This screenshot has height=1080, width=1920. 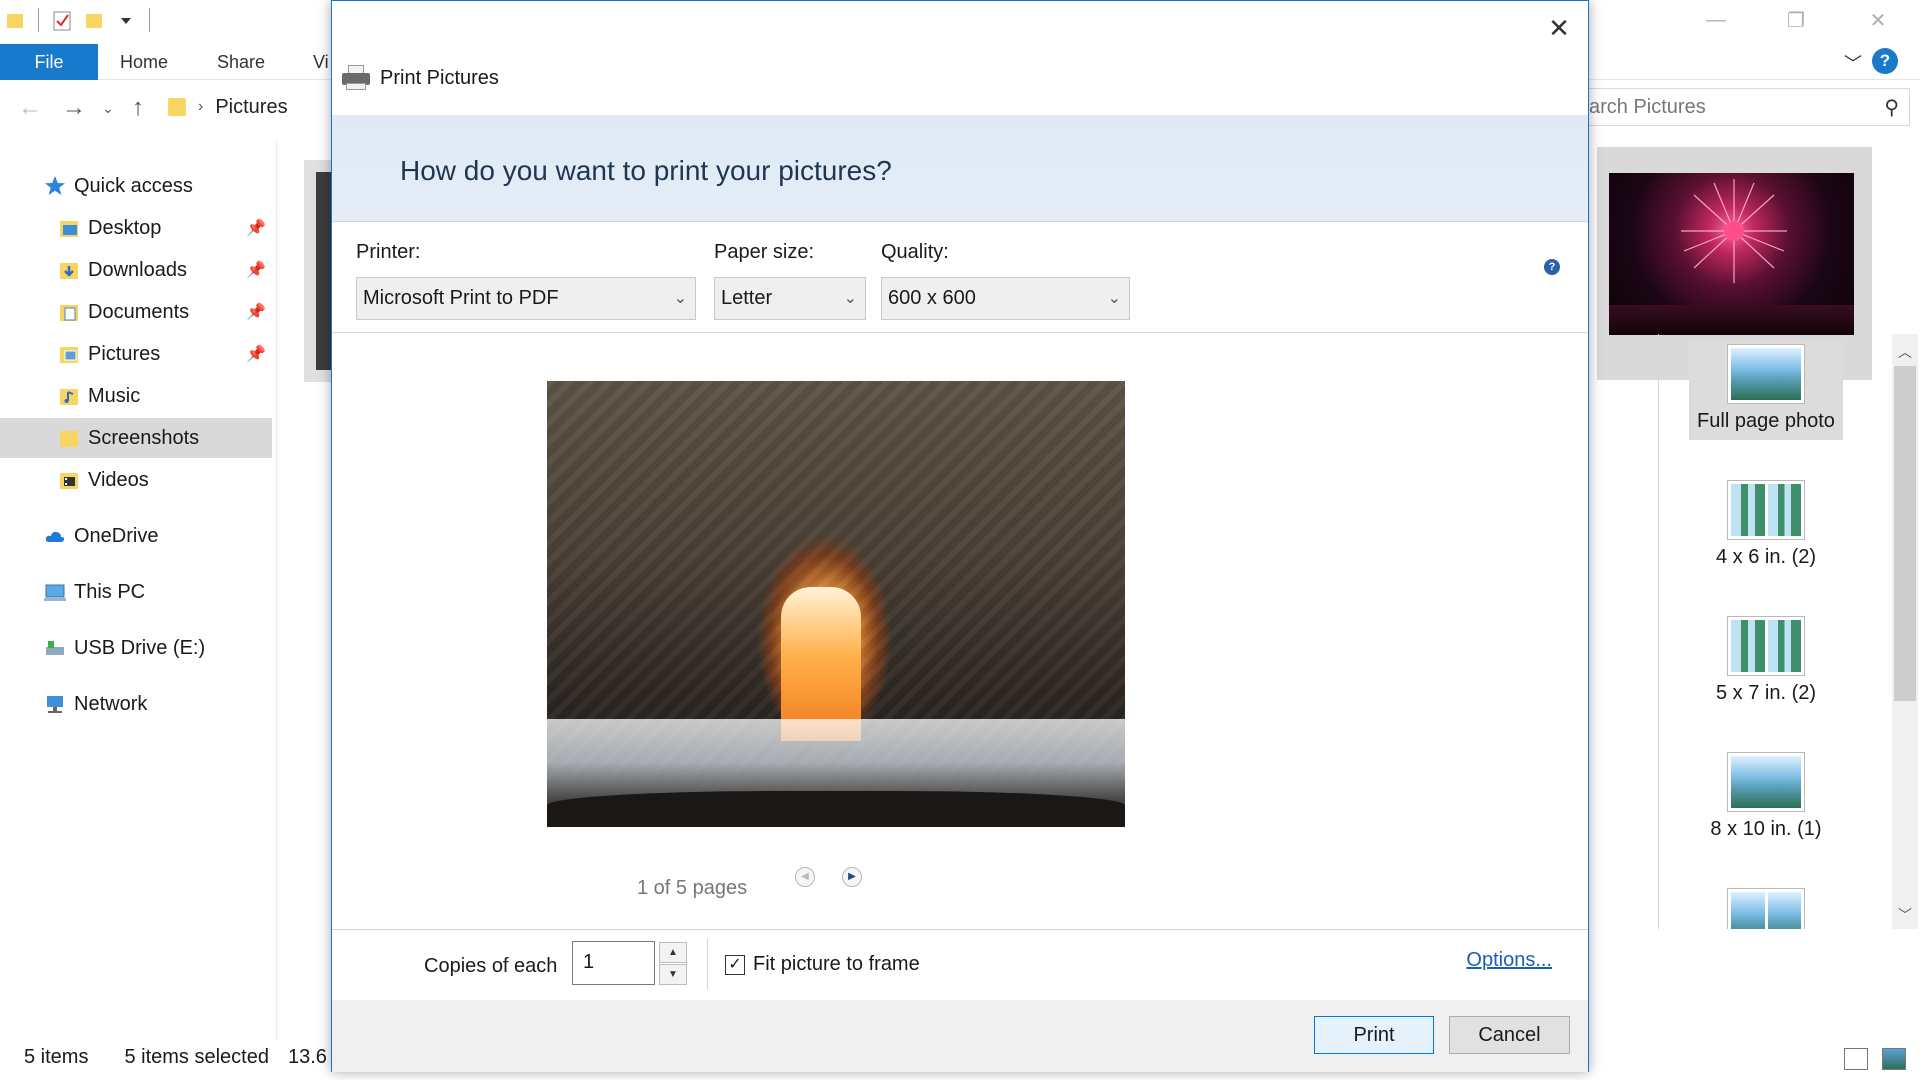 What do you see at coordinates (321, 62) in the screenshot?
I see `tab-view: Vi` at bounding box center [321, 62].